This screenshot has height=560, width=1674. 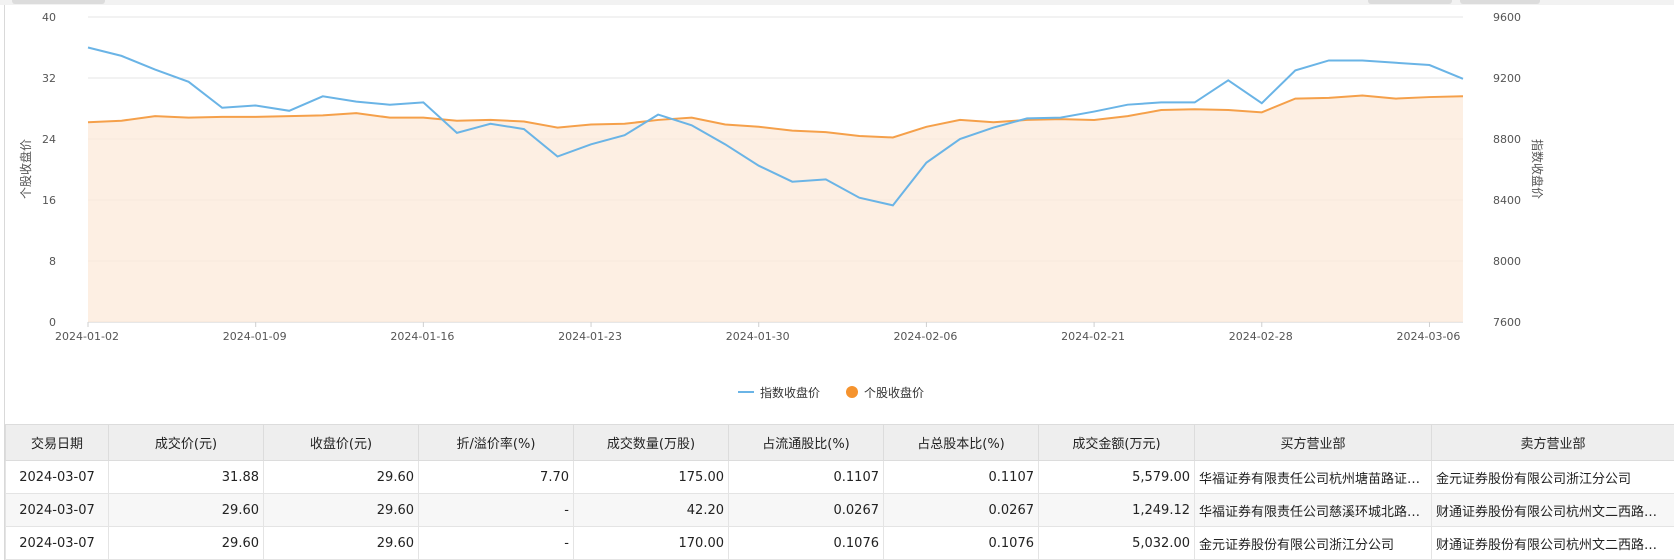 I want to click on cell-amount: 1,249.12, so click(x=1116, y=510).